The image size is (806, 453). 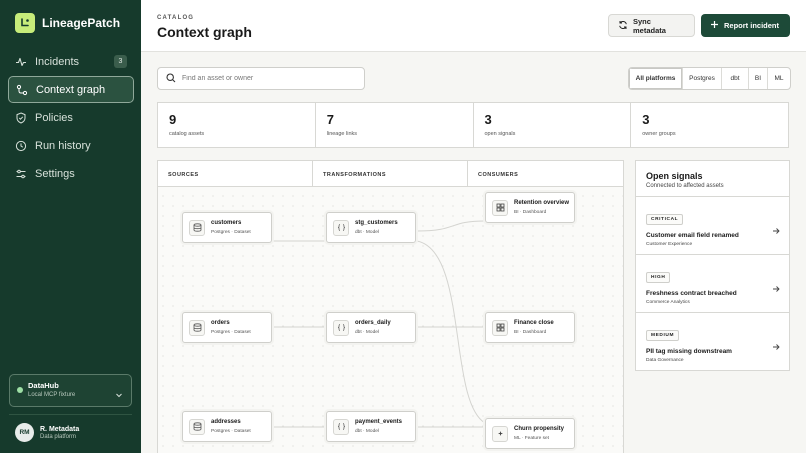 I want to click on report-incident-label: Report incident, so click(x=752, y=25).